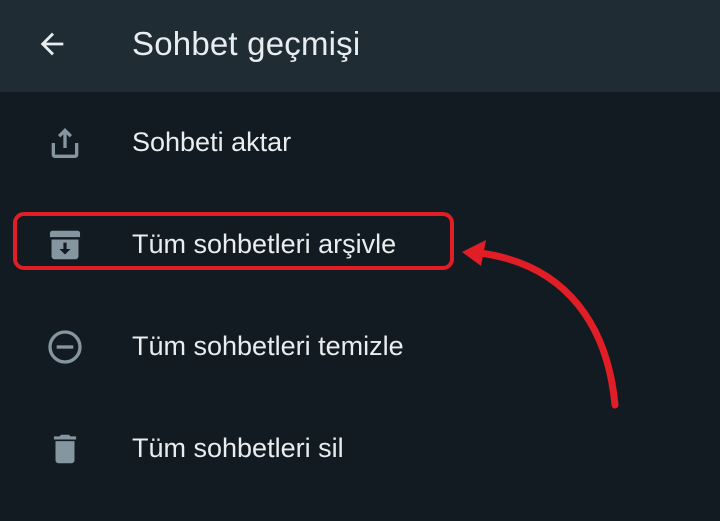 Image resolution: width=720 pixels, height=521 pixels. I want to click on trash-icon, so click(65, 449).